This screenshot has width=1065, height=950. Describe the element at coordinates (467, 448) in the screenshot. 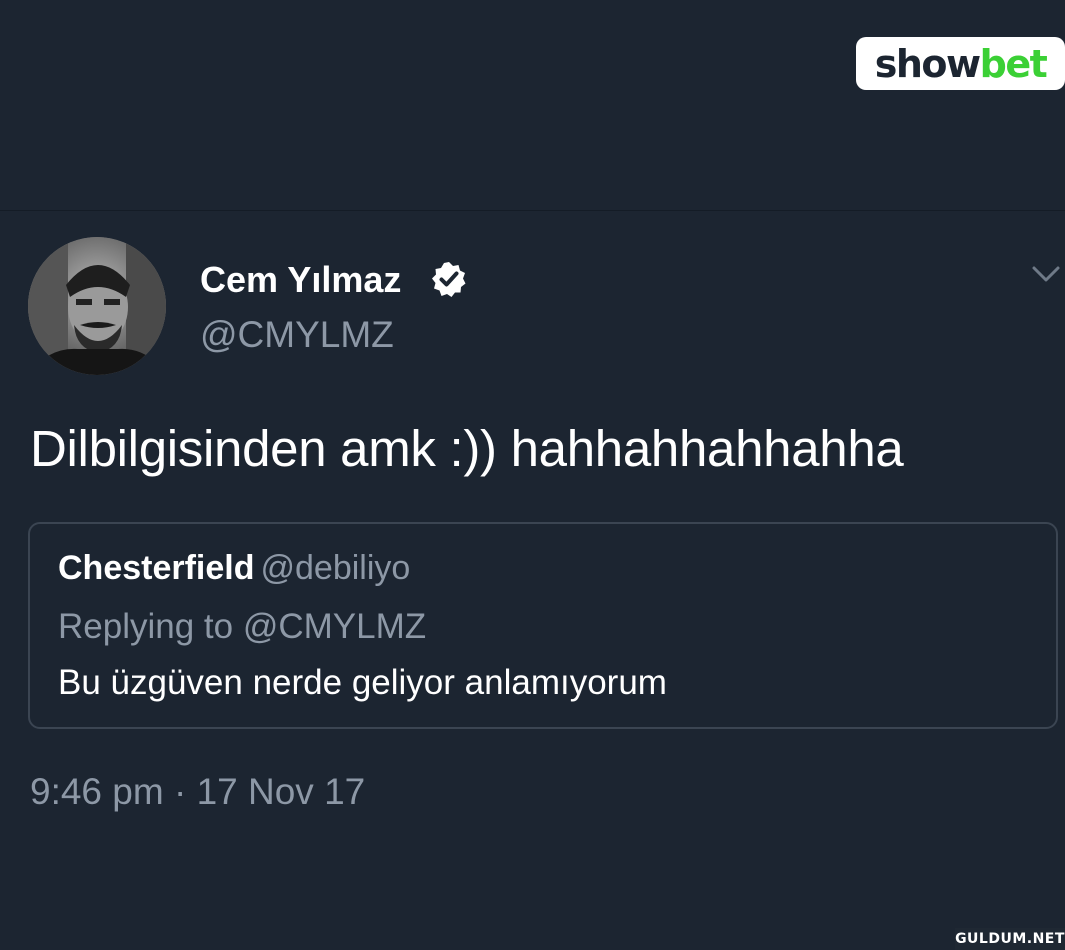

I see `tweet-text: Dilbilgisinden amk :)) hahhahhahhahha` at that location.